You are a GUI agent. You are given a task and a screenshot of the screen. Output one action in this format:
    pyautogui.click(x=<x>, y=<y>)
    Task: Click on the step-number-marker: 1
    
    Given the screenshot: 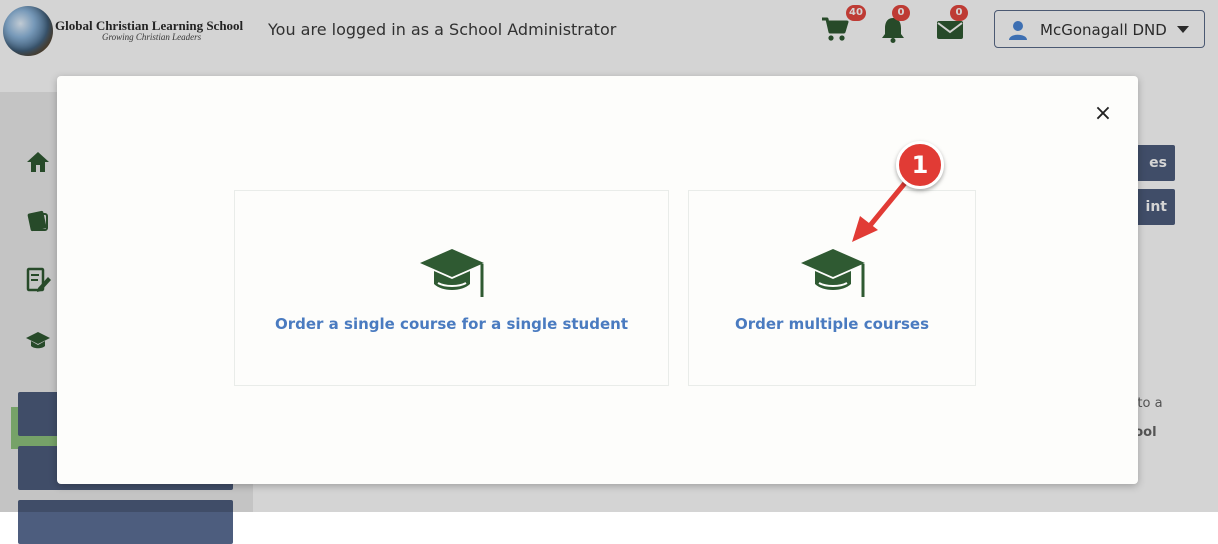 What is the action you would take?
    pyautogui.click(x=920, y=165)
    